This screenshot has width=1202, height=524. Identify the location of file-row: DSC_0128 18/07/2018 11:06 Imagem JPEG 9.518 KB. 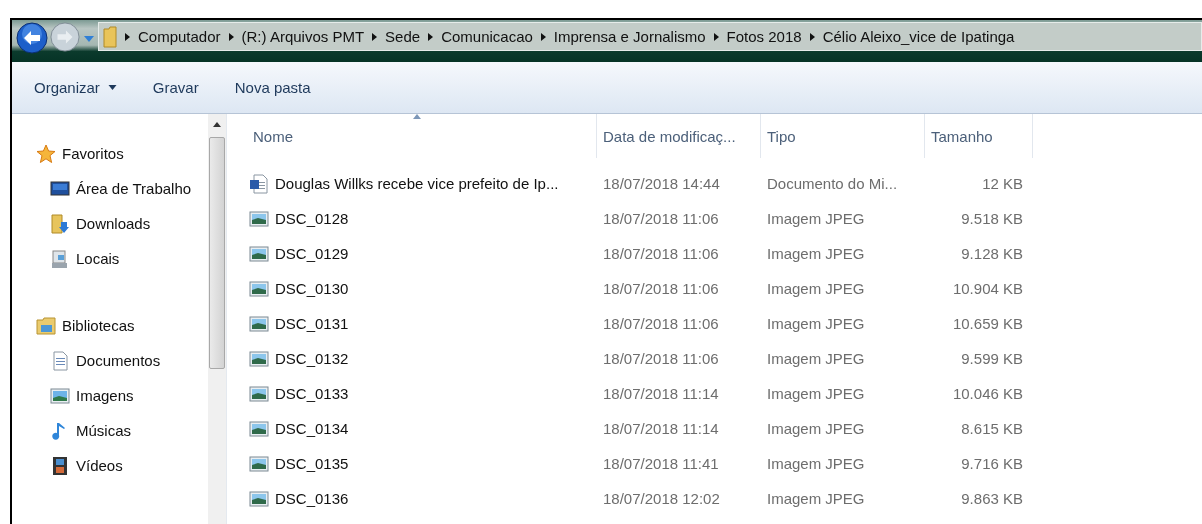
(724, 218).